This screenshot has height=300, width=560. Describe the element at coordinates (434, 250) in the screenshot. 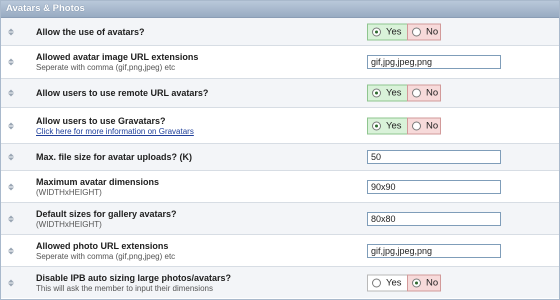

I see `photo-url-extensions-input` at that location.